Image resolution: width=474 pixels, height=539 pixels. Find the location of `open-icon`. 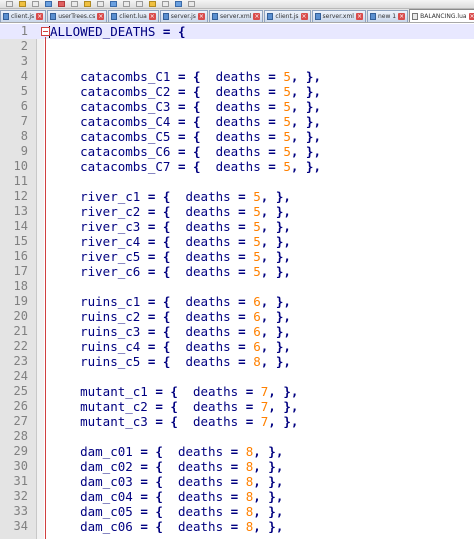

open-icon is located at coordinates (22, 4).